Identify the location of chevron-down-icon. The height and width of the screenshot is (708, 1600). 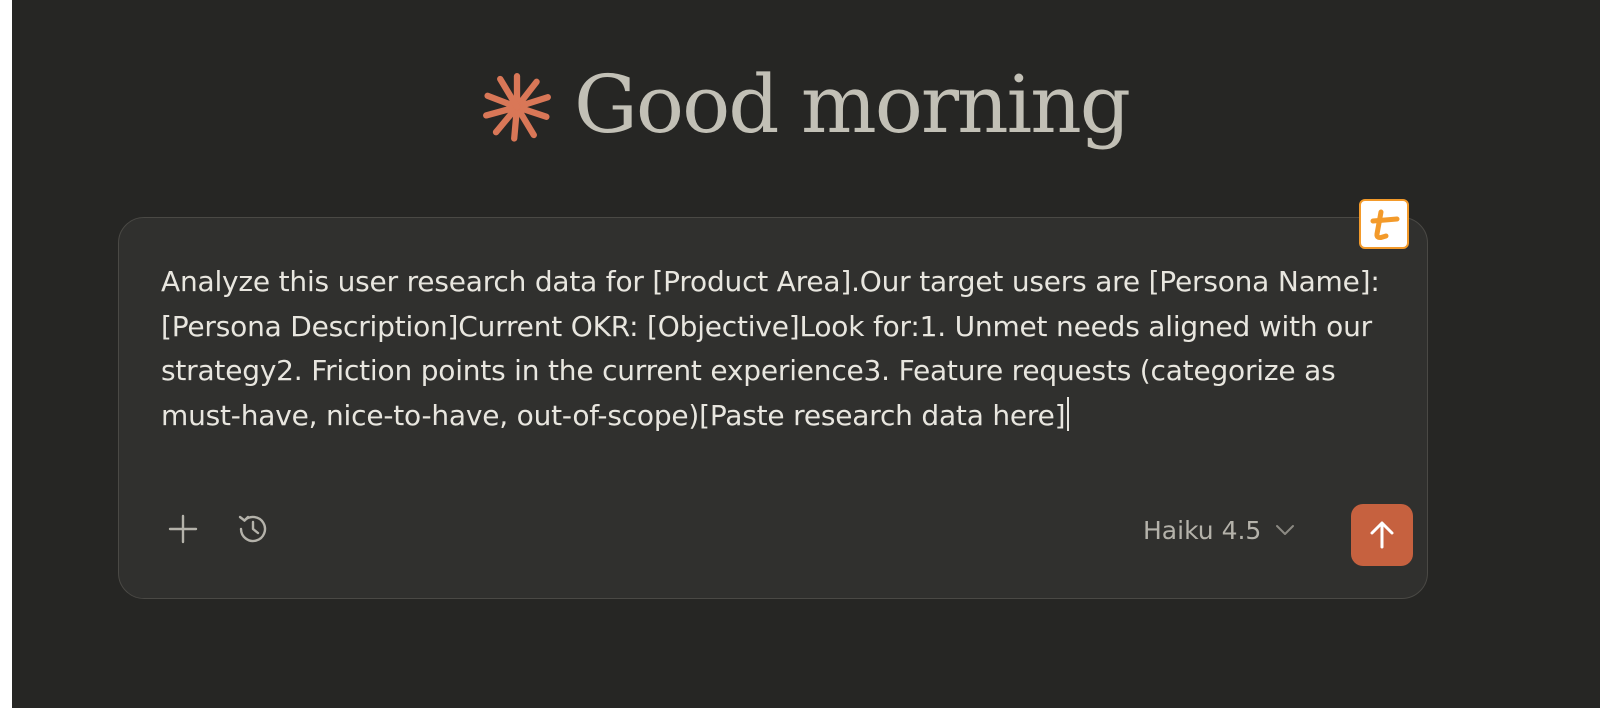
(1285, 530).